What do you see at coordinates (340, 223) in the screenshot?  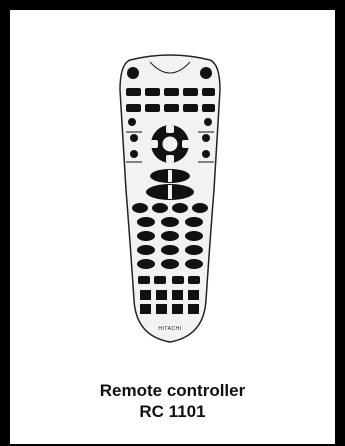 I see `frame-right-border` at bounding box center [340, 223].